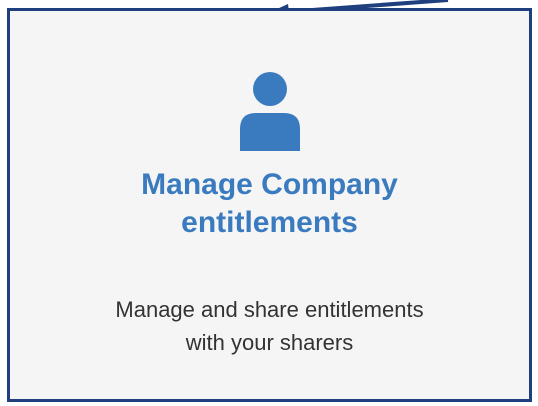 Image resolution: width=538 pixels, height=406 pixels. I want to click on card-description-line-1: Manage and share entitlements, so click(269, 309).